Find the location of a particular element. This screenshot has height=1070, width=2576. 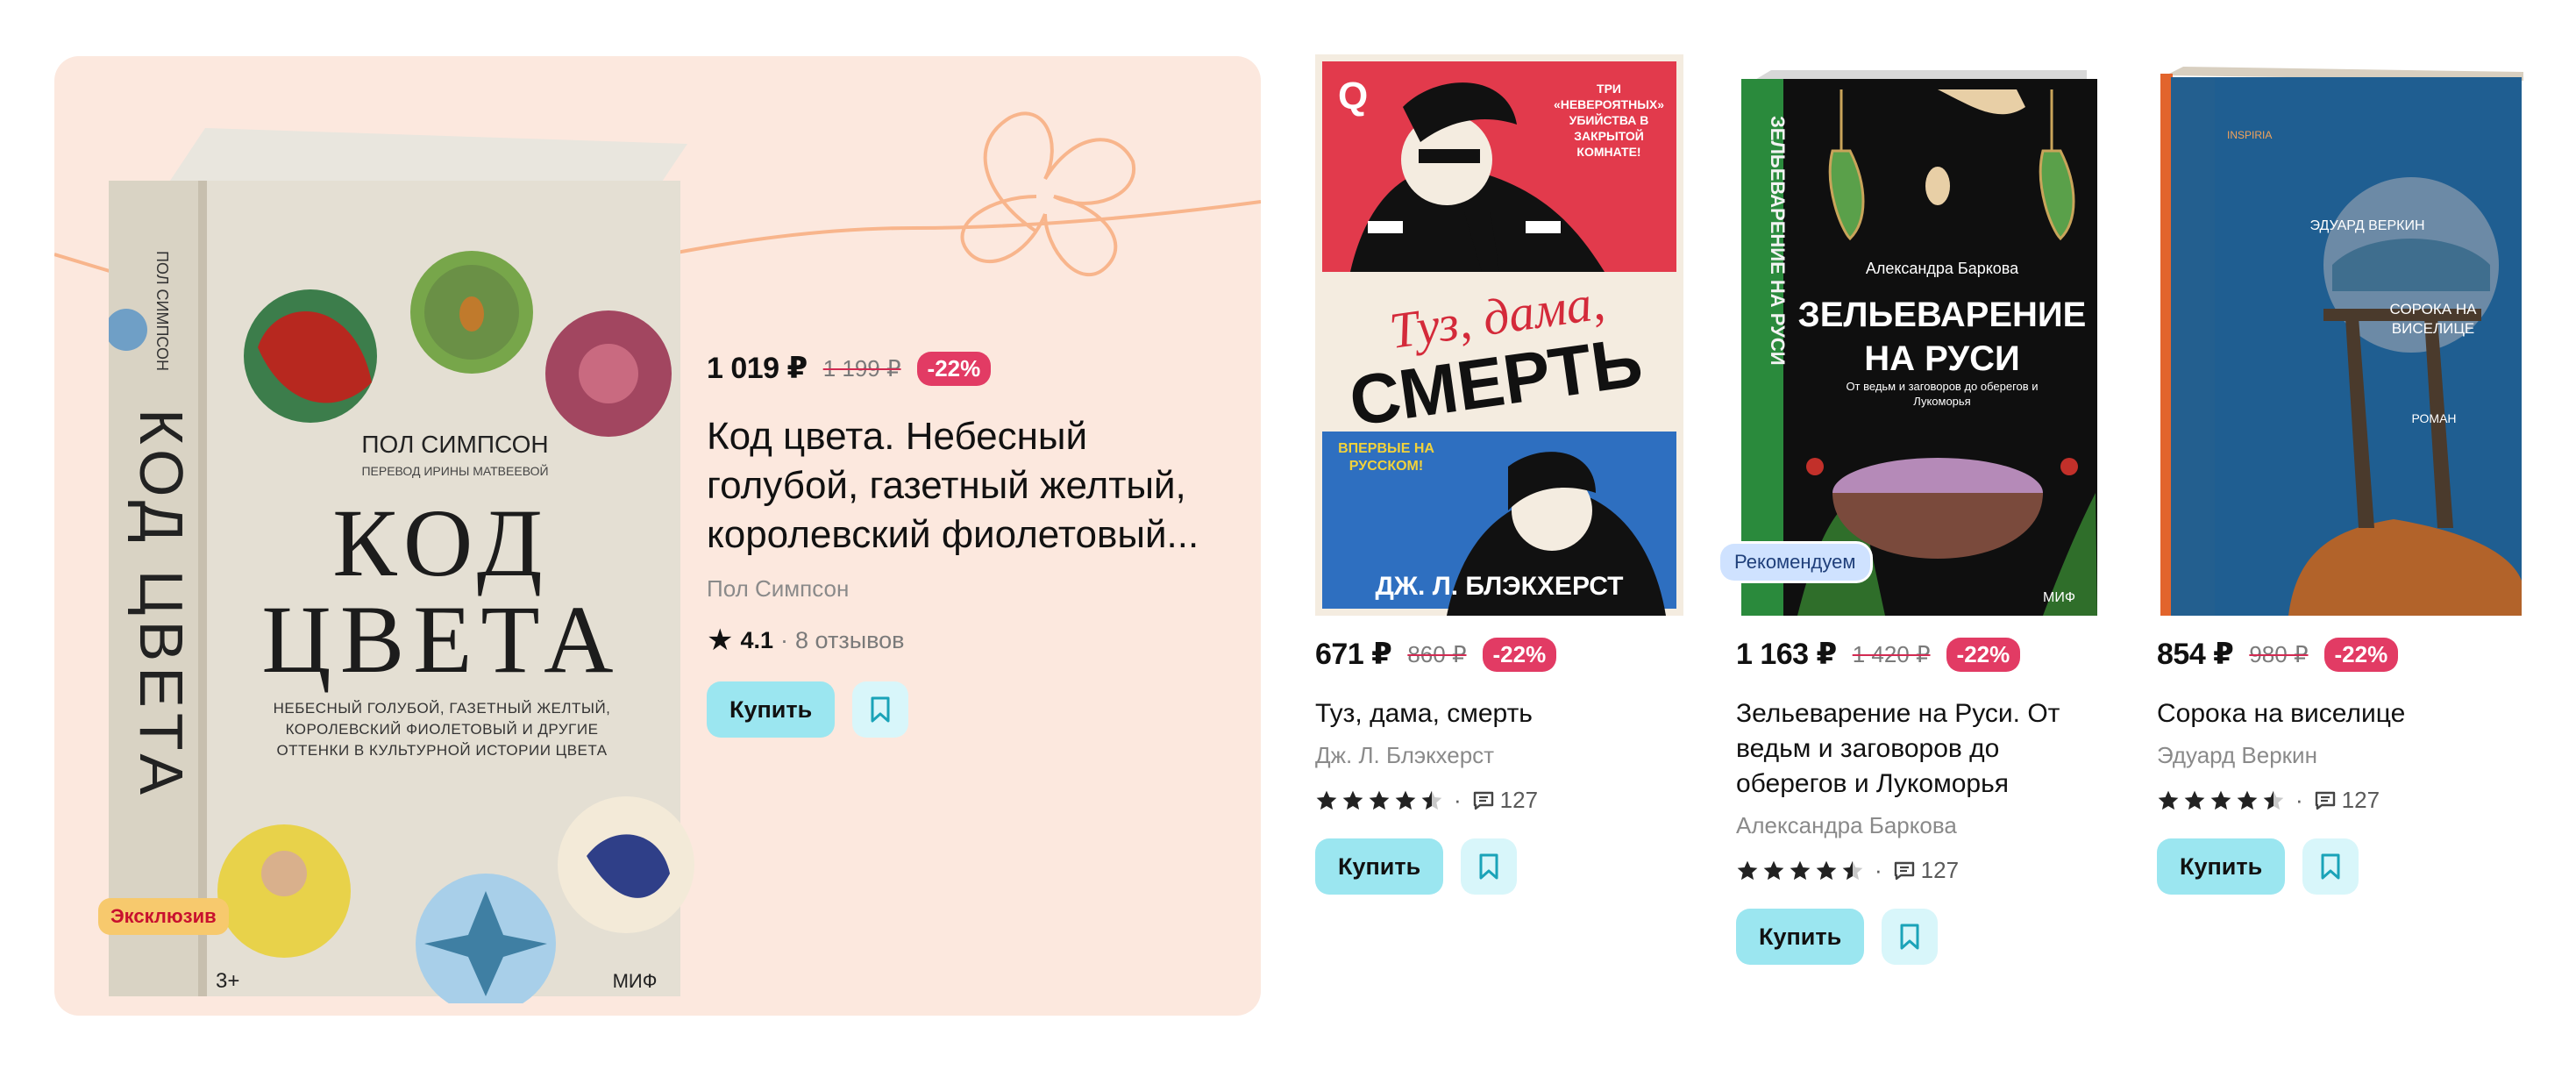

cover-age: 3+ is located at coordinates (227, 981).